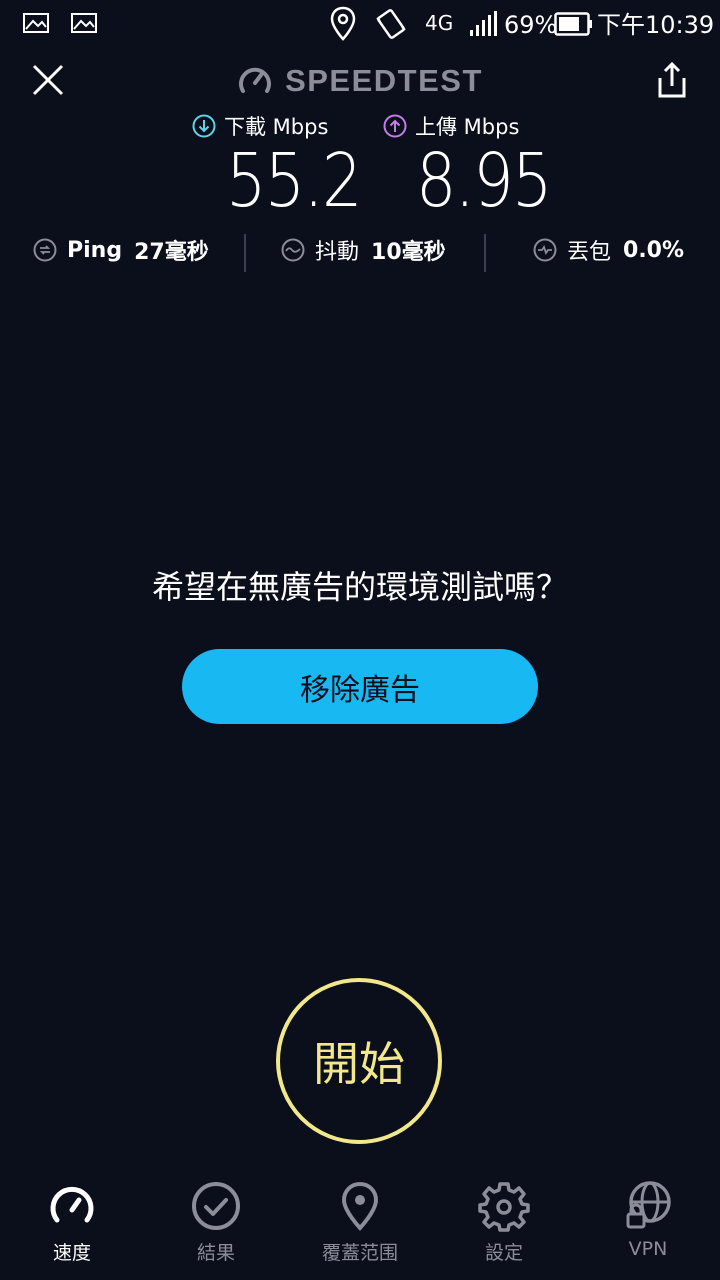 The width and height of the screenshot is (720, 1280). I want to click on ping-value: 27毫秒, so click(171, 252).